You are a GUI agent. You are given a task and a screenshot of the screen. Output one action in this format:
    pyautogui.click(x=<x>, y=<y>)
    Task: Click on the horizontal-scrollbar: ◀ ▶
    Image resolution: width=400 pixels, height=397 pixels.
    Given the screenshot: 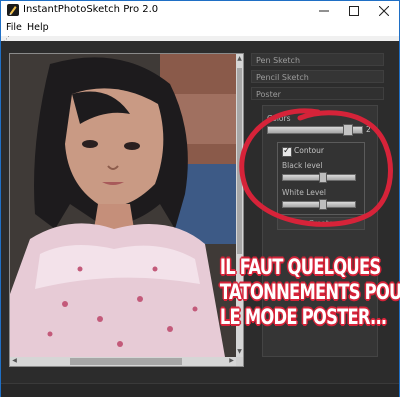 What is the action you would take?
    pyautogui.click(x=123, y=361)
    